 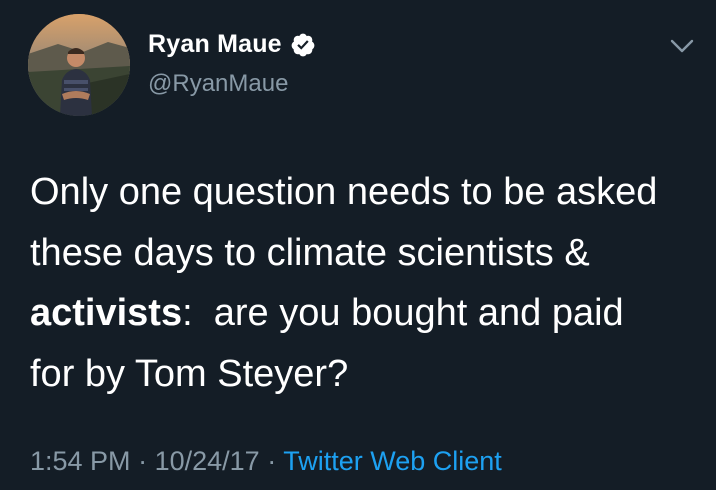 What do you see at coordinates (266, 461) in the screenshot?
I see `tweet-meta: 1:54 PM · 10/24/17 · Twitter Web Client` at bounding box center [266, 461].